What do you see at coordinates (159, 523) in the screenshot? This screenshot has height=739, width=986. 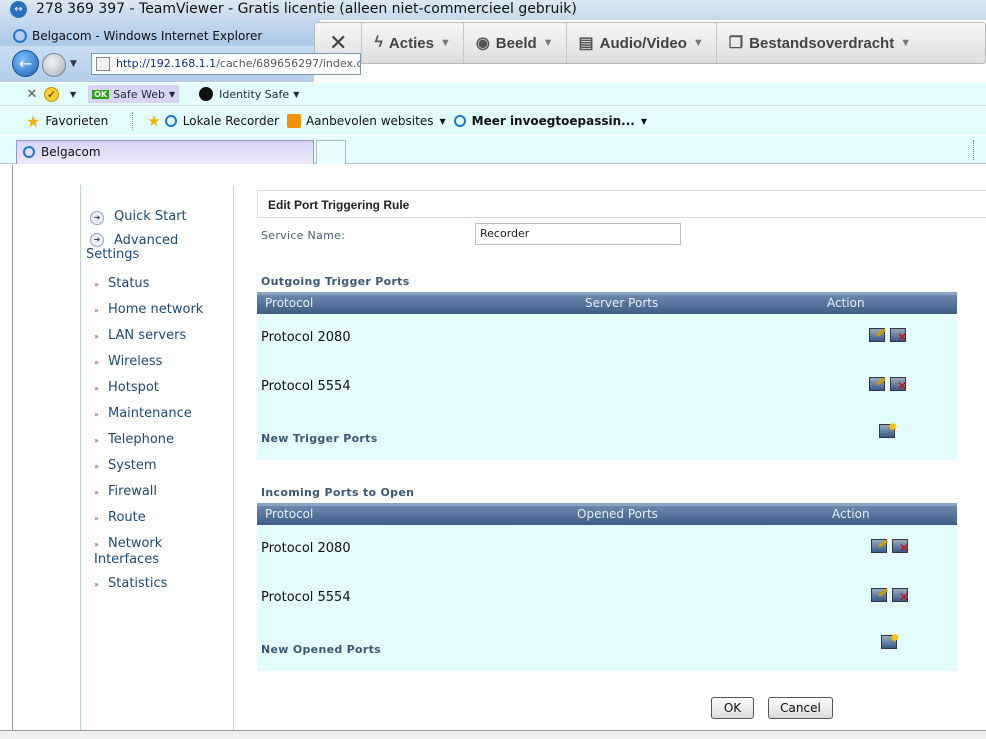 I see `nav-route: Route` at bounding box center [159, 523].